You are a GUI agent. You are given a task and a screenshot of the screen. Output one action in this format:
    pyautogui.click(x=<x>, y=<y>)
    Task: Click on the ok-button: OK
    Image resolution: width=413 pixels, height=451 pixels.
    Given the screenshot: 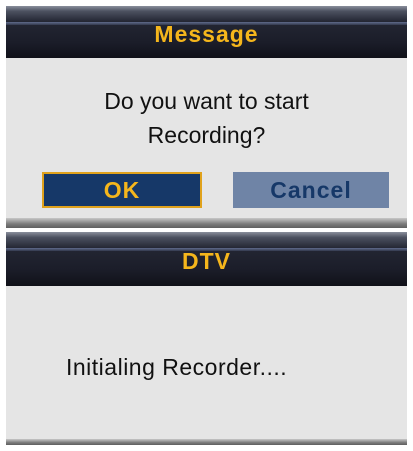 What is the action you would take?
    pyautogui.click(x=122, y=190)
    